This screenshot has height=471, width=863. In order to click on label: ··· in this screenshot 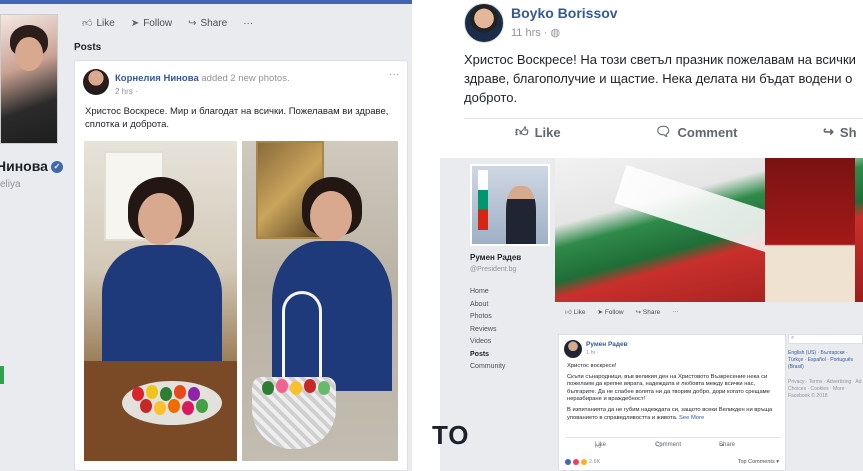, I will do `click(248, 23)`.